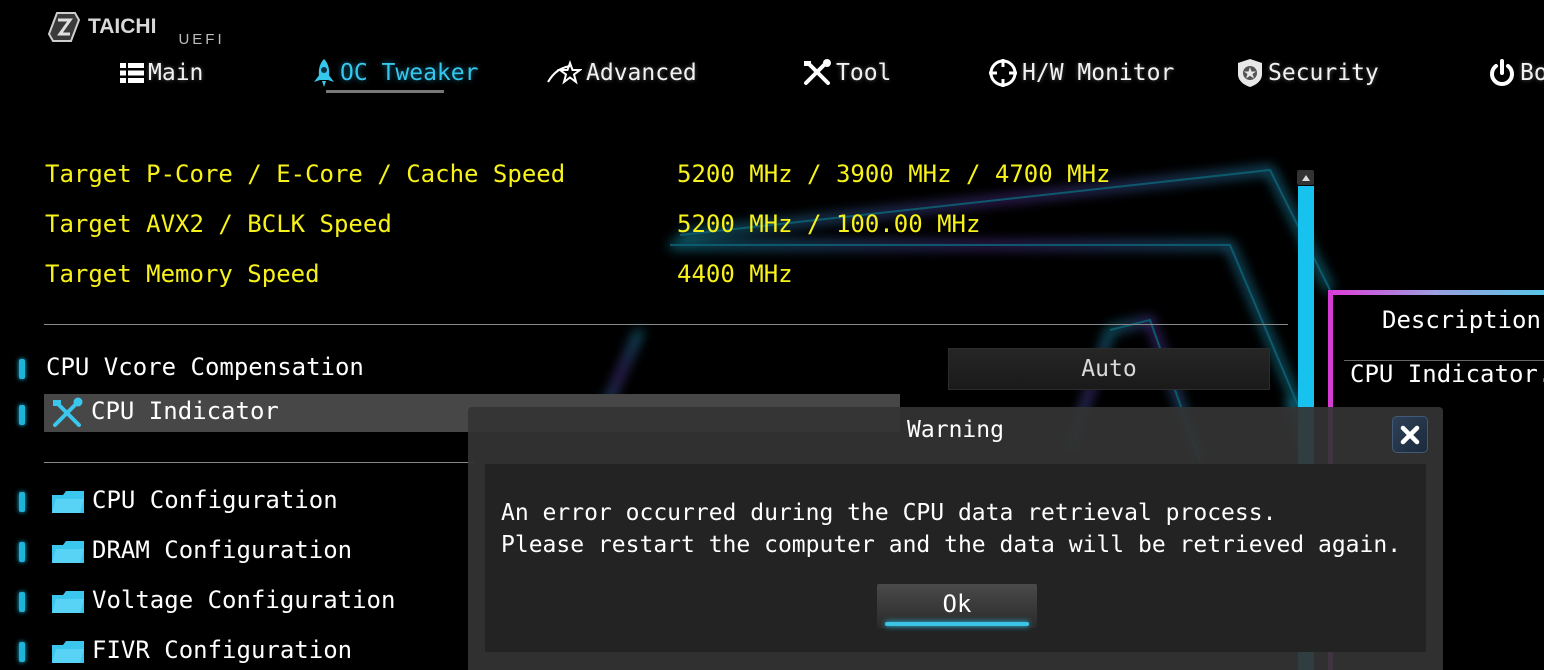  Describe the element at coordinates (1003, 73) in the screenshot. I see `crosshair-icon` at that location.